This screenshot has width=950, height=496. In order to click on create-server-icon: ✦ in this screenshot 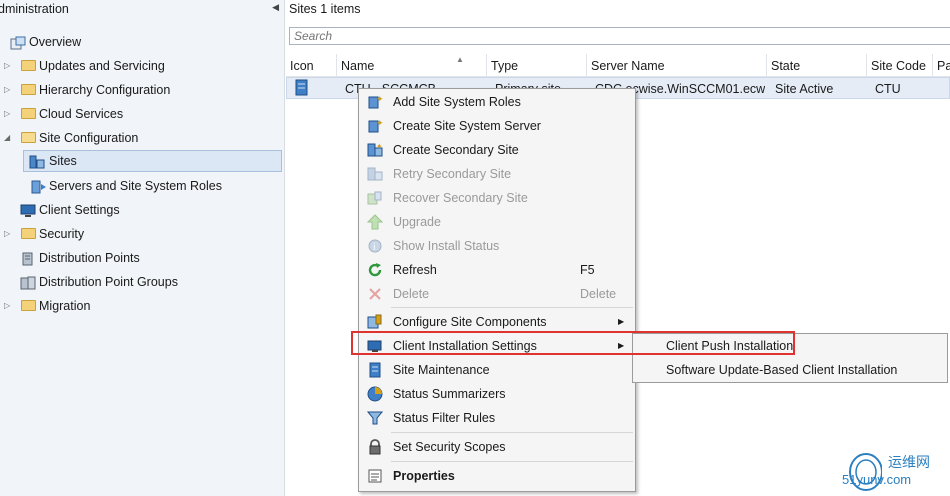, I will do `click(375, 126)`.